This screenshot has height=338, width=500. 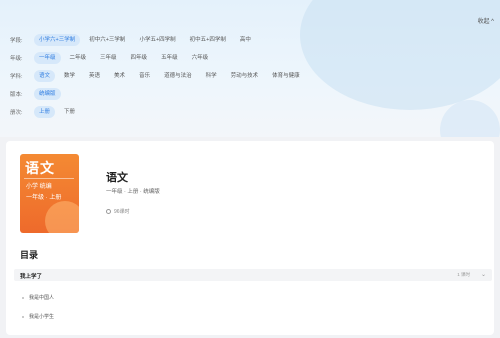 I want to click on filter-row-school: 学段: 小学六+三学制 初中六+三学制 小学五+四学制 初中五+四学制 高中, so click(x=135, y=40).